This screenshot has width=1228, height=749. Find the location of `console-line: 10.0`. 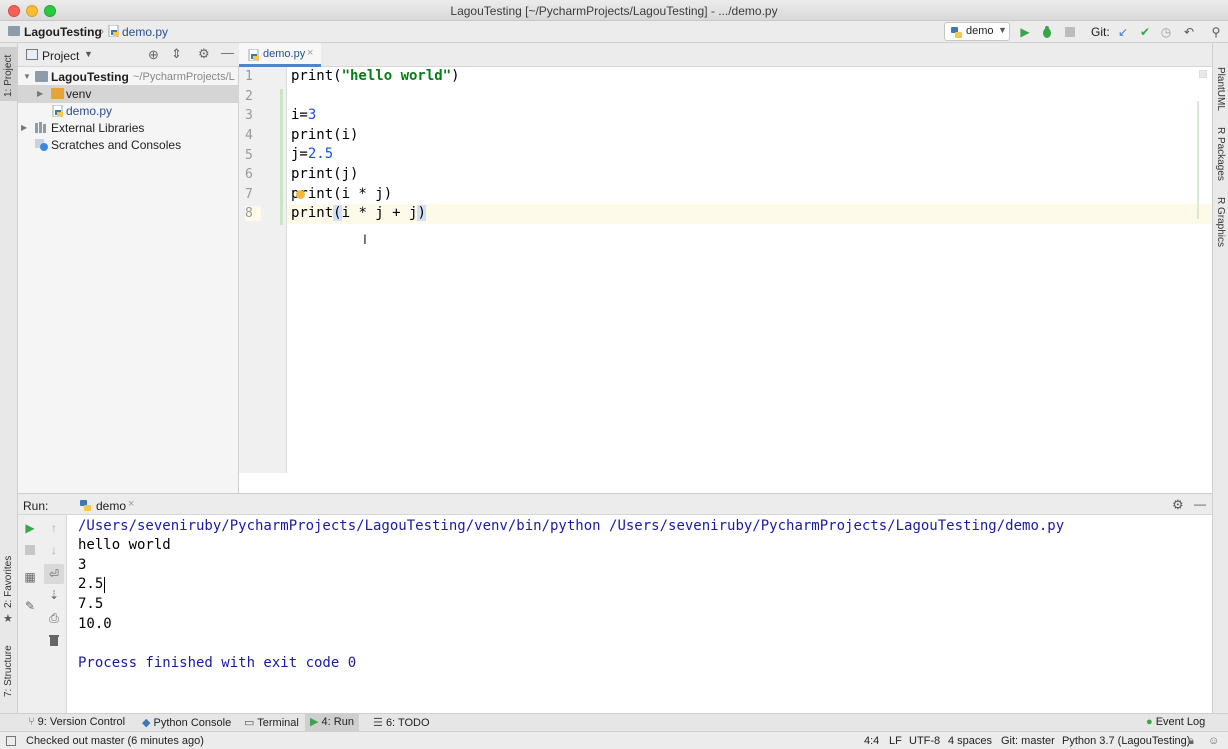

console-line: 10.0 is located at coordinates (95, 624).